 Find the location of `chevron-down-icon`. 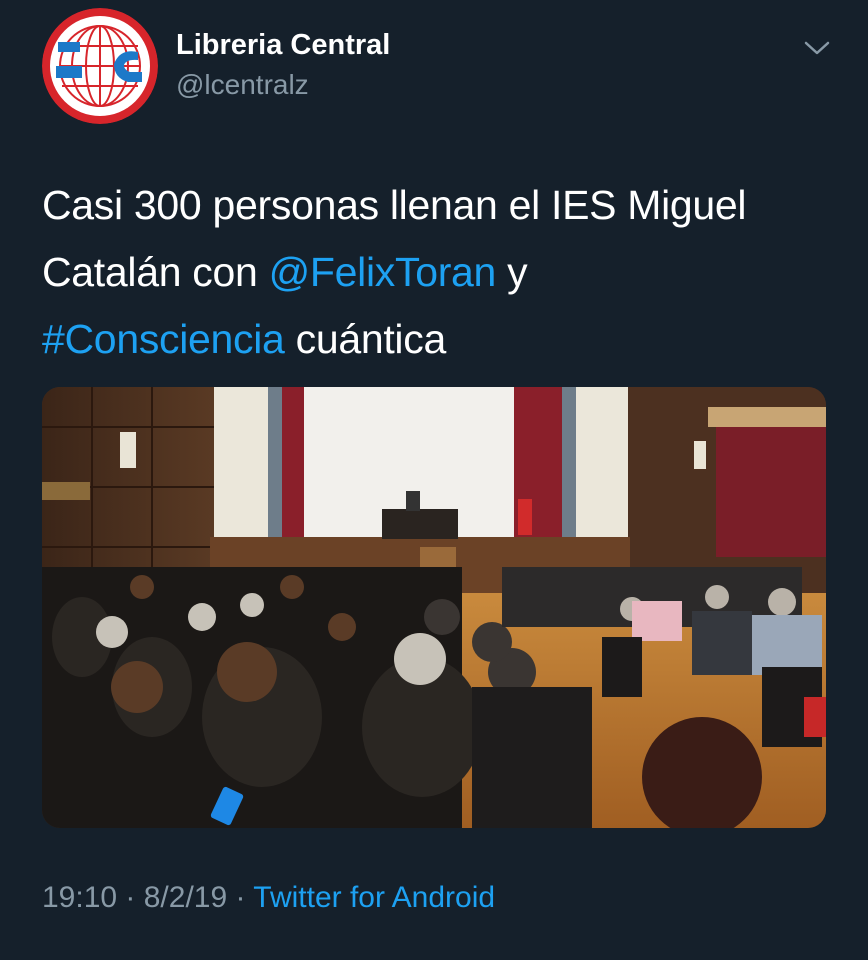

chevron-down-icon is located at coordinates (817, 48).